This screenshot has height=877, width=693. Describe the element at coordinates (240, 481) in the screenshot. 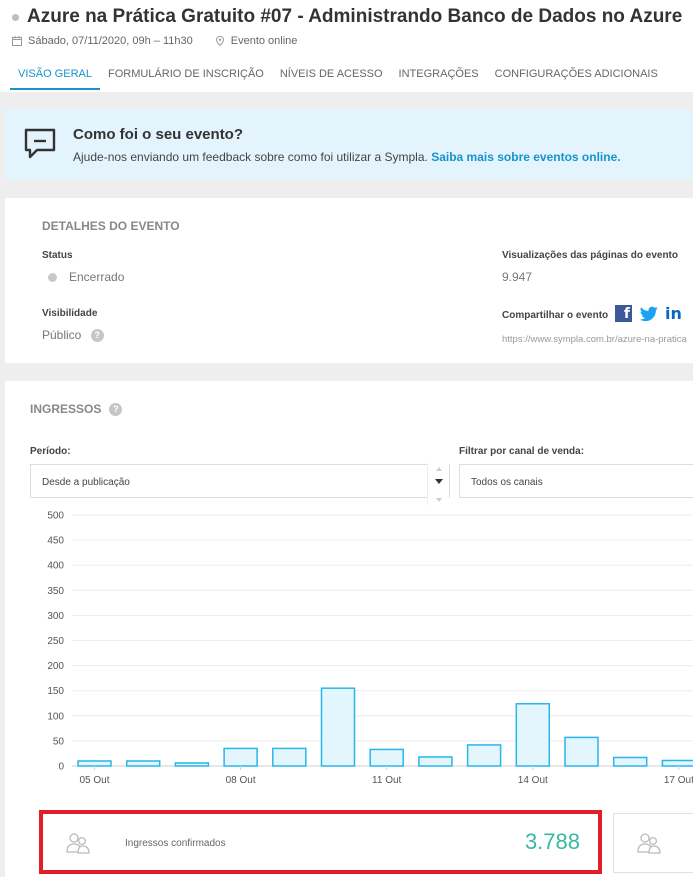

I see `period-select: Desde a publicação` at that location.